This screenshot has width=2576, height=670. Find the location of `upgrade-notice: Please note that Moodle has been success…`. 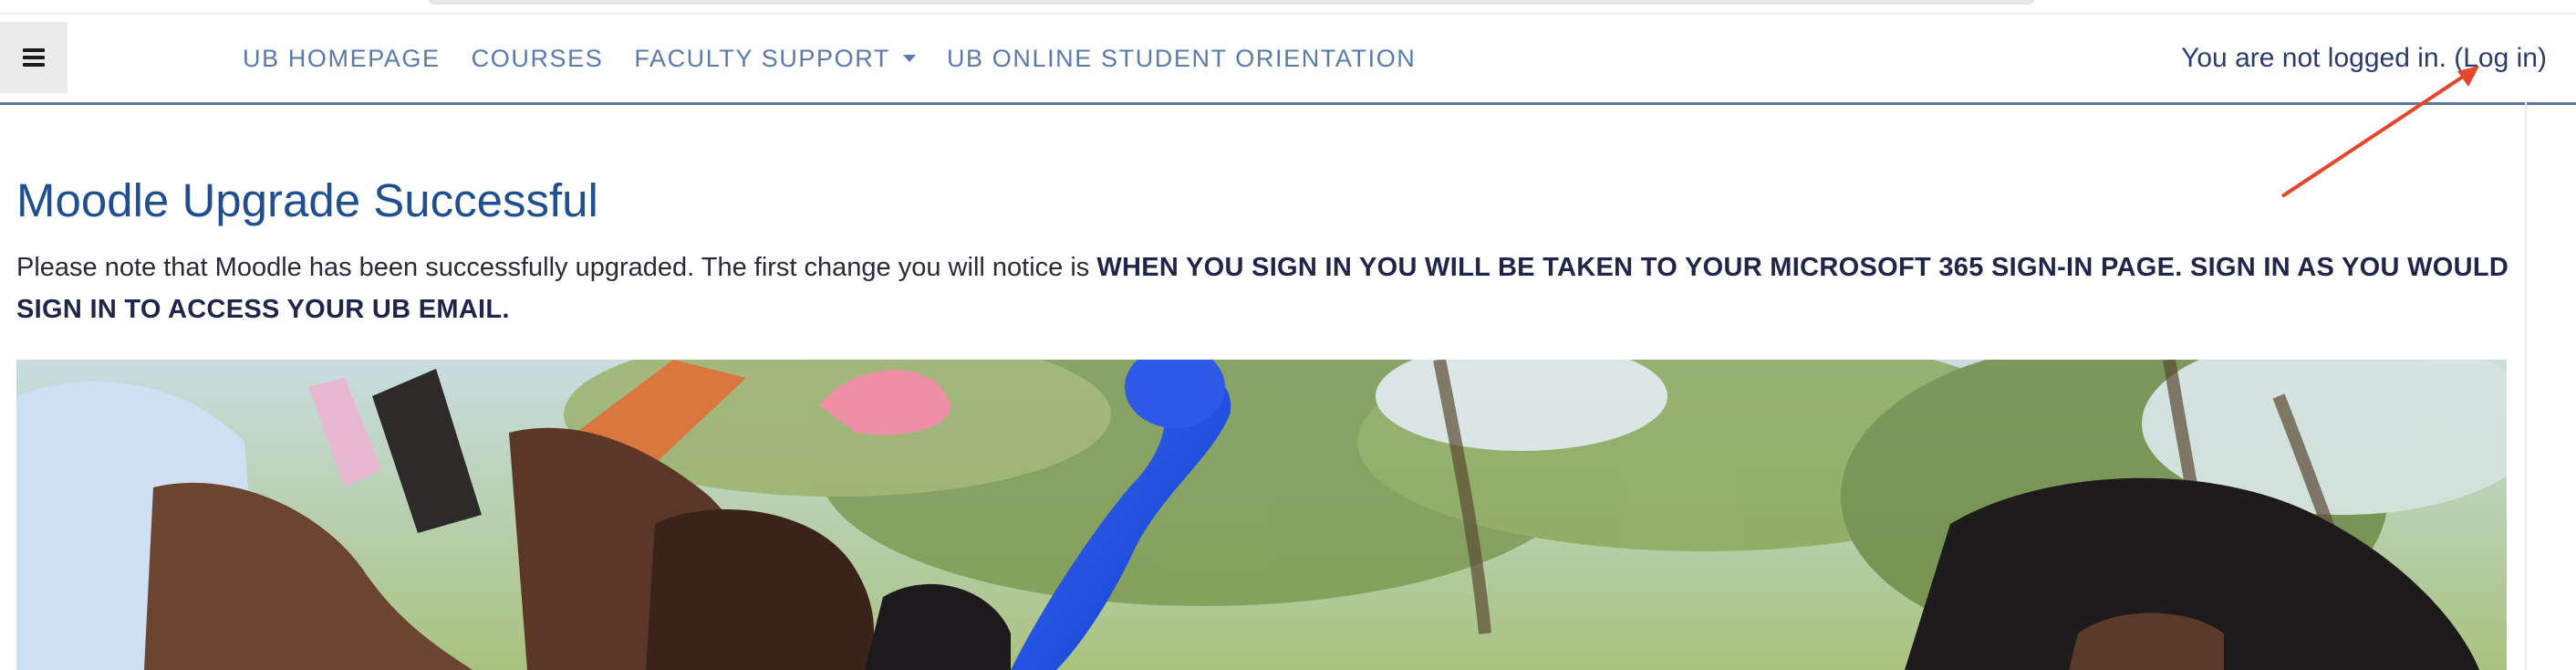

upgrade-notice: Please note that Moodle has been success… is located at coordinates (1266, 288).